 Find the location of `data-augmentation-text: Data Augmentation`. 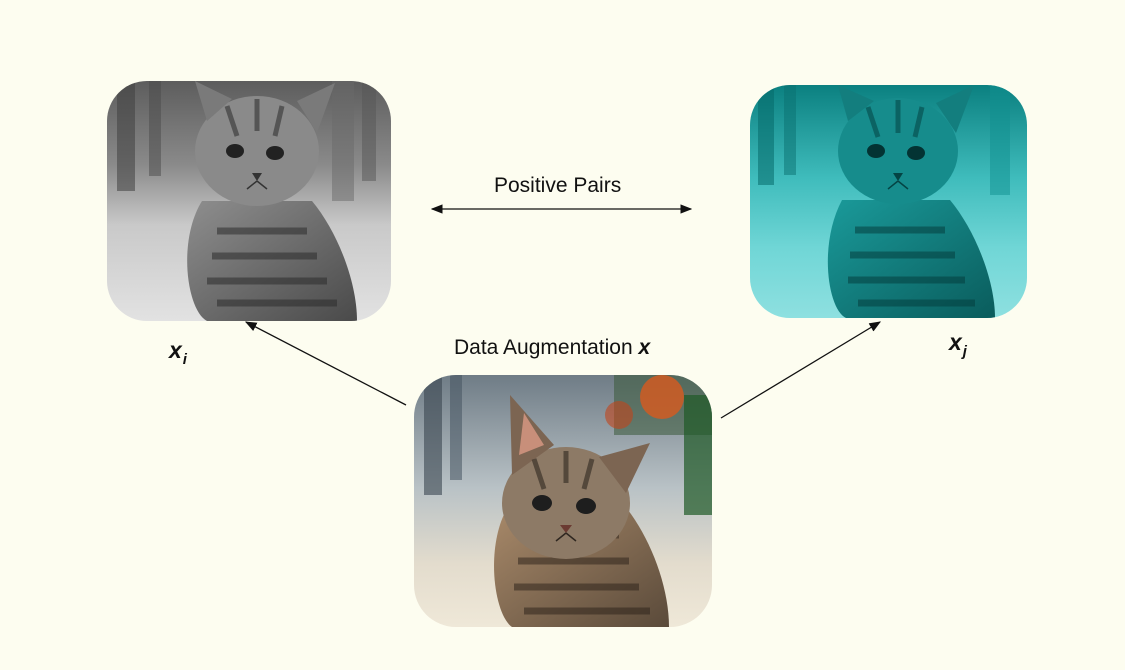

data-augmentation-text: Data Augmentation is located at coordinates (543, 347).